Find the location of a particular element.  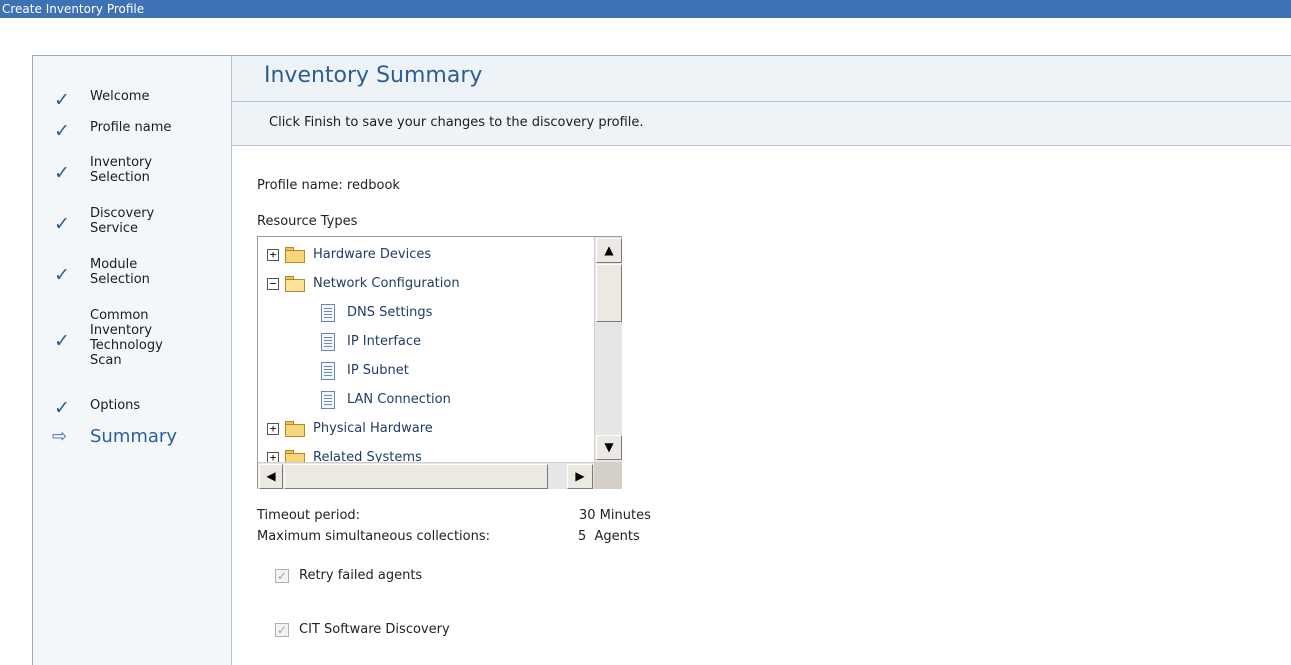

tree-item-label: DNS Settings is located at coordinates (390, 312).